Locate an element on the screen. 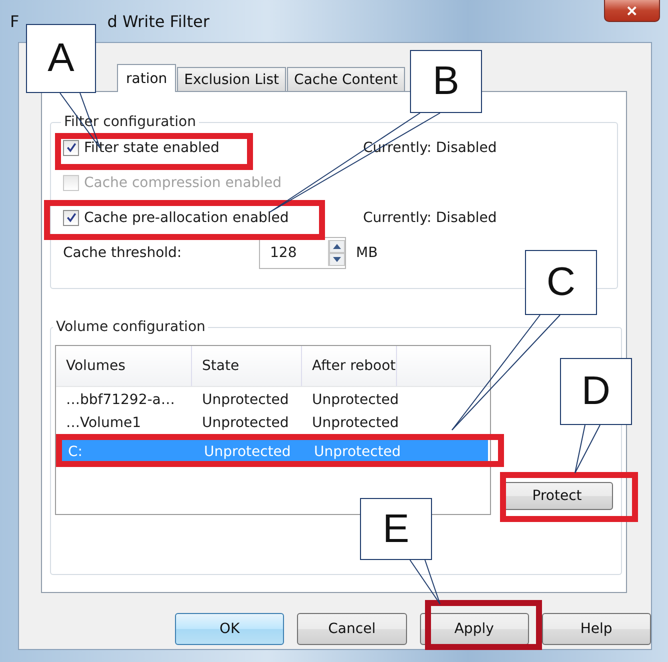  status-text: Currently: Disabled is located at coordinates (430, 218).